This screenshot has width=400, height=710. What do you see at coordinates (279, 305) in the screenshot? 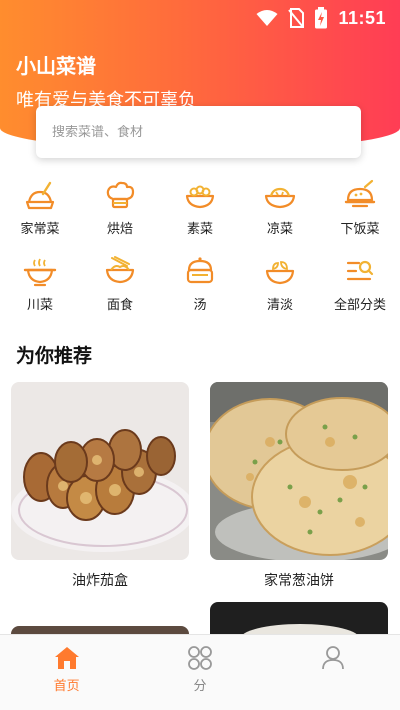
I see `category-label: 清淡` at bounding box center [279, 305].